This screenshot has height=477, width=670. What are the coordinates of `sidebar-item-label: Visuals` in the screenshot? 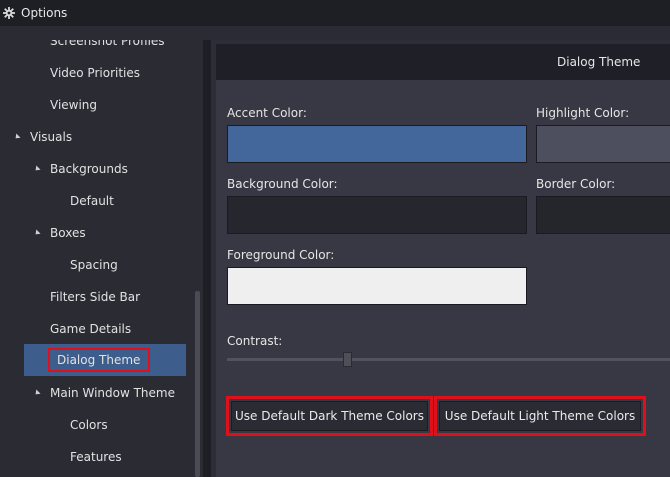 It's located at (51, 137).